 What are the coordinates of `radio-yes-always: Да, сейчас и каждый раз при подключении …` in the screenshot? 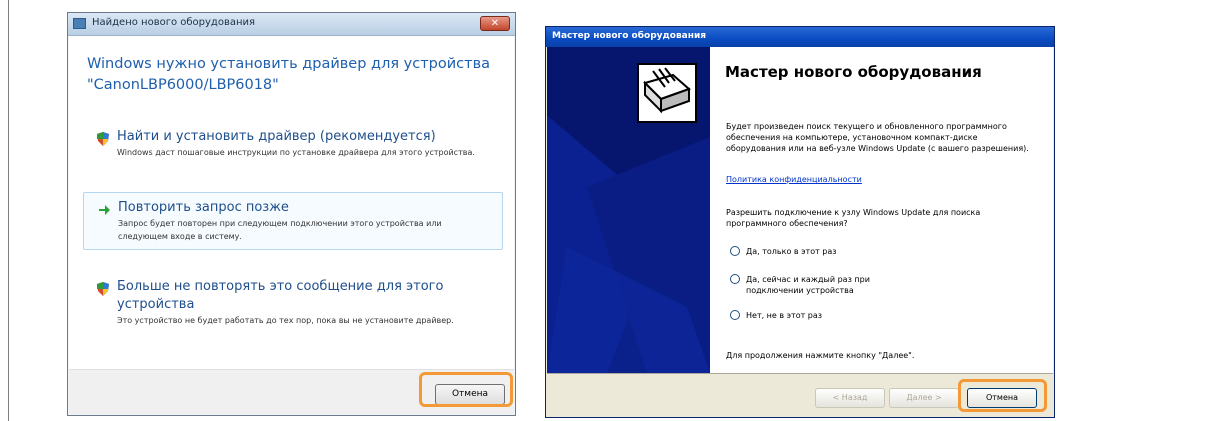 It's located at (808, 285).